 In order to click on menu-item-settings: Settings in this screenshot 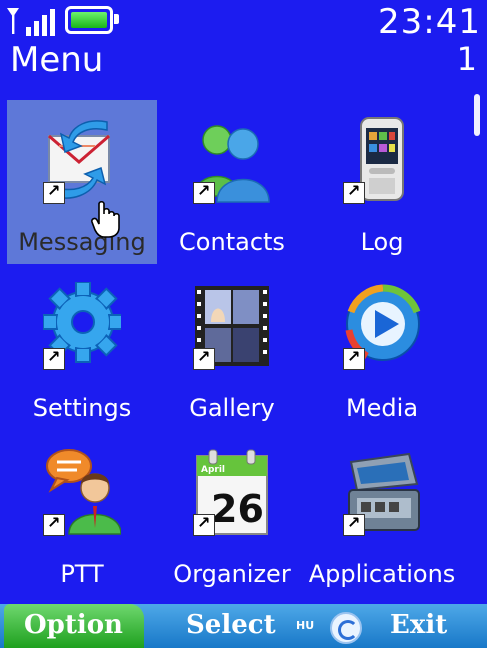, I will do `click(82, 349)`.